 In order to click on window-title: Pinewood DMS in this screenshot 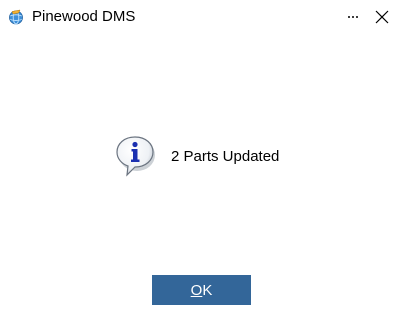, I will do `click(84, 16)`.